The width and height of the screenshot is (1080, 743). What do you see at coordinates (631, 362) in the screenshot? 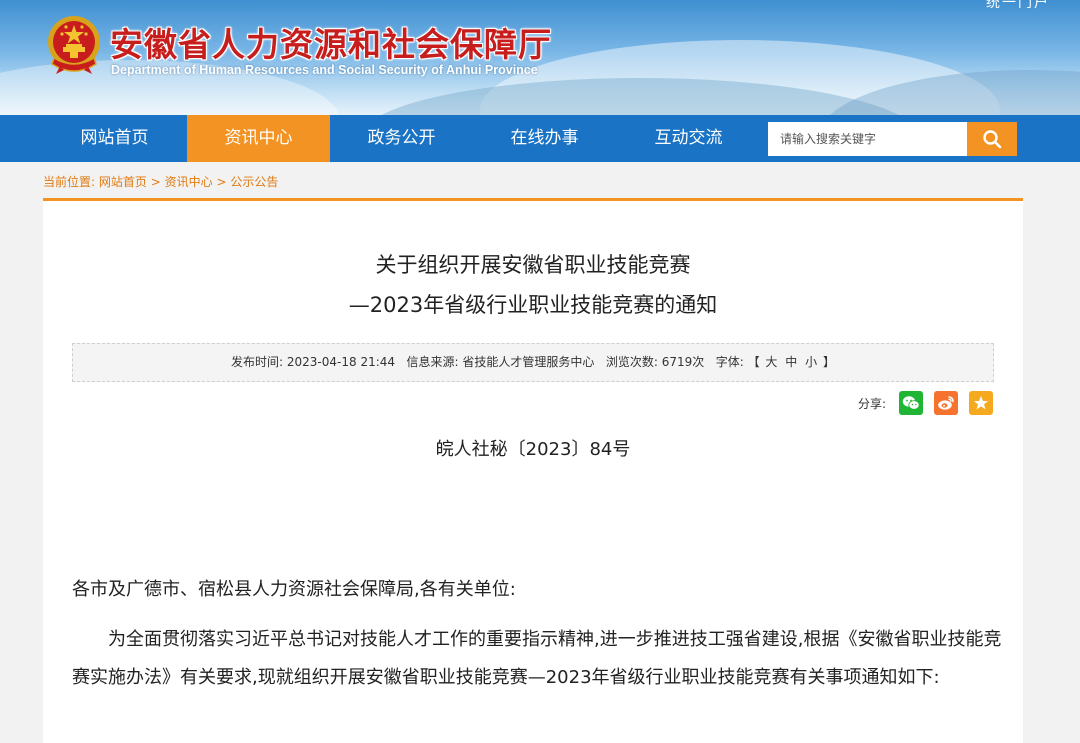
I see `views-label: 浏览次数:` at bounding box center [631, 362].